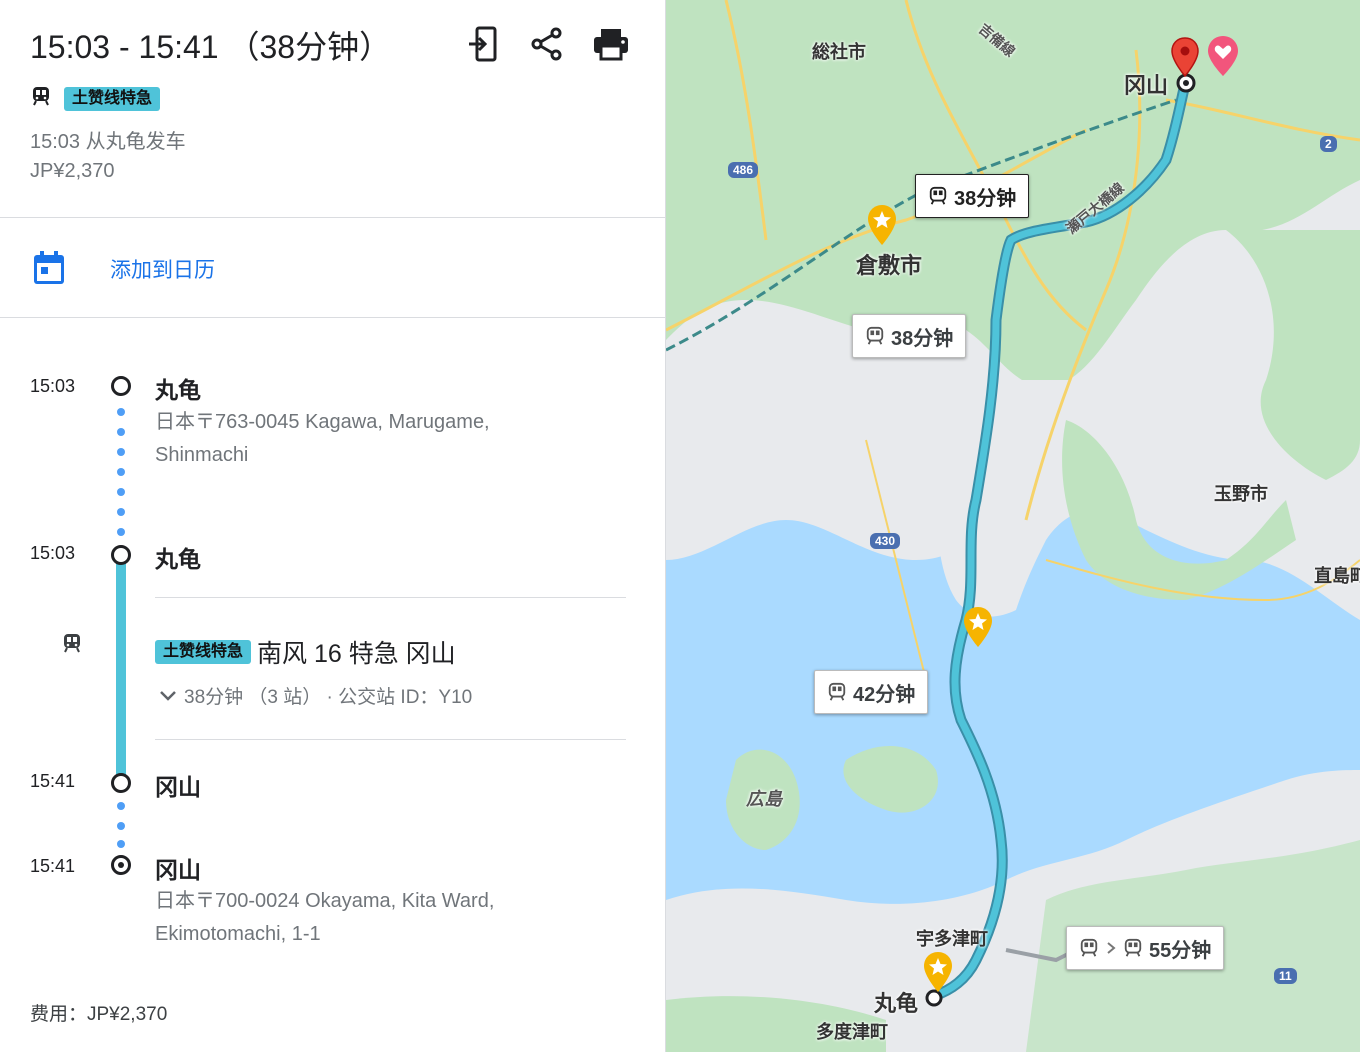 The image size is (1360, 1052). What do you see at coordinates (322, 439) in the screenshot?
I see `stop-address: 日本〒763-0045 Kagawa, Marugame, Shinmachi` at bounding box center [322, 439].